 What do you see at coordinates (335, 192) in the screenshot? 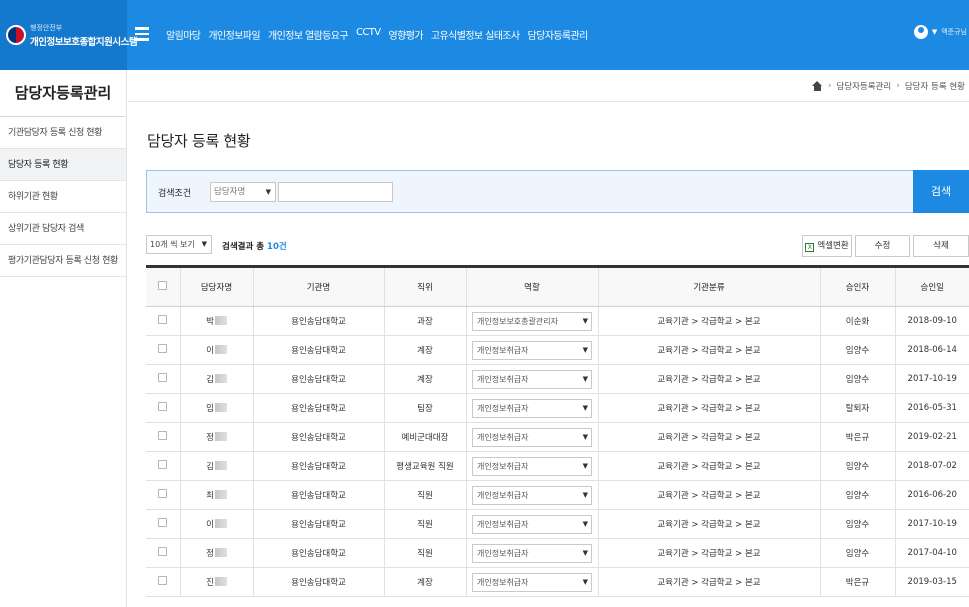
I see `search-input` at bounding box center [335, 192].